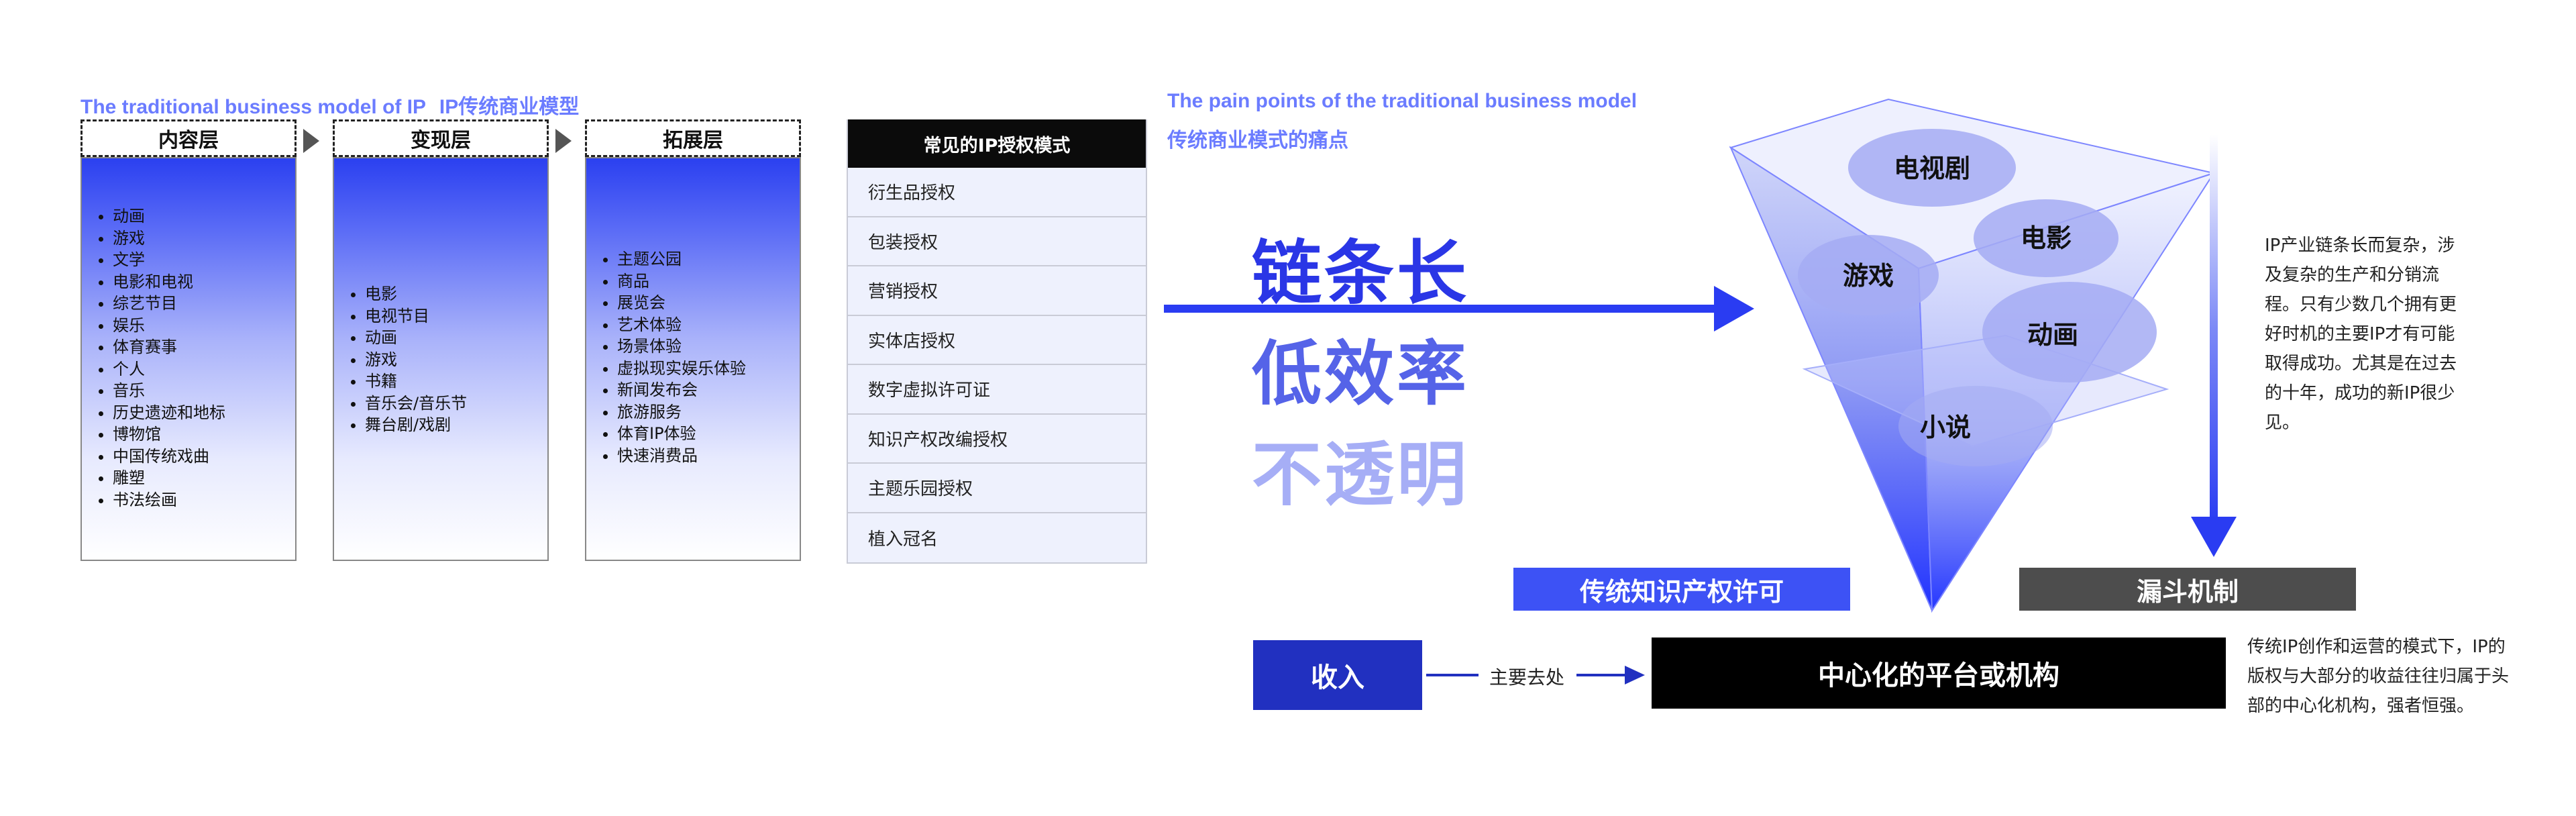  I want to click on funnel-label-tv: 电视剧, so click(1932, 168).